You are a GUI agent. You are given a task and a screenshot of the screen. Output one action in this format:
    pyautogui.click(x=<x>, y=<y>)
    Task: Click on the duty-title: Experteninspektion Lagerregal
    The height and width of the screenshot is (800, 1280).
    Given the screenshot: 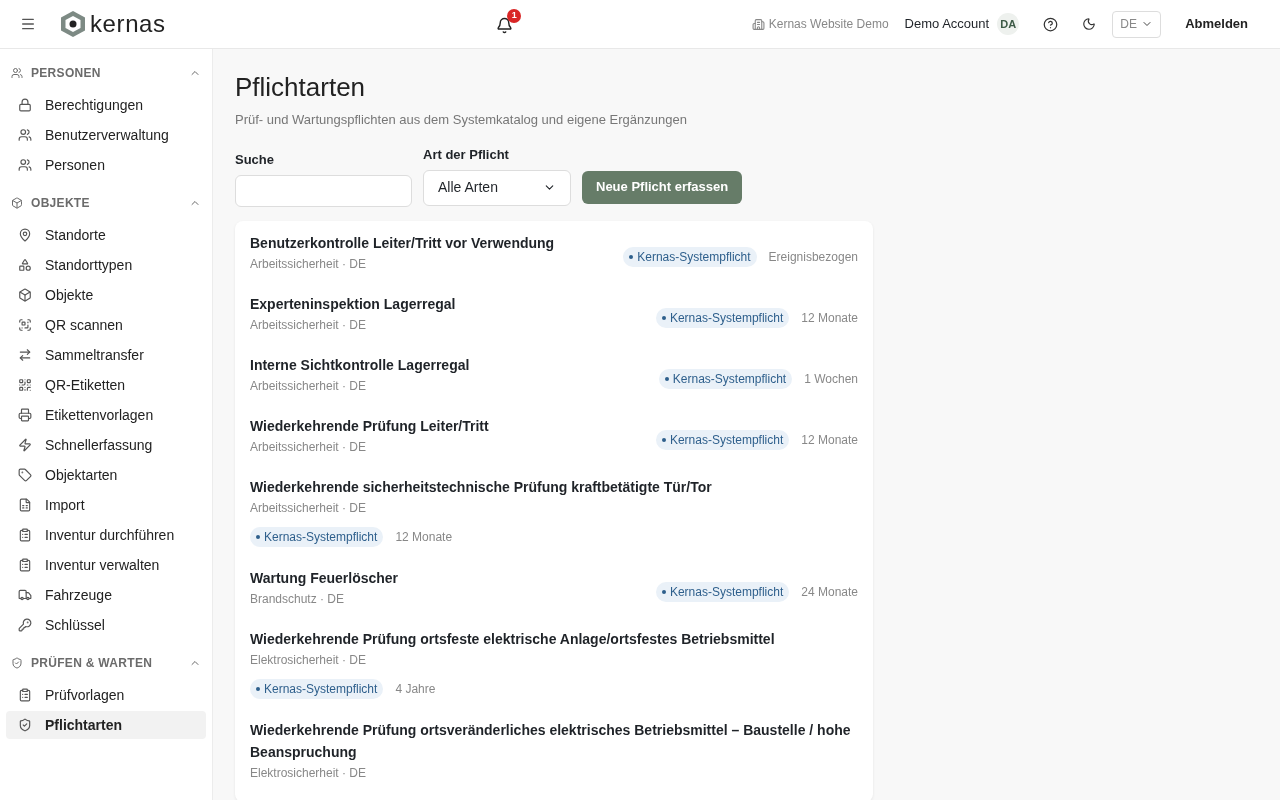 What is the action you would take?
    pyautogui.click(x=353, y=303)
    